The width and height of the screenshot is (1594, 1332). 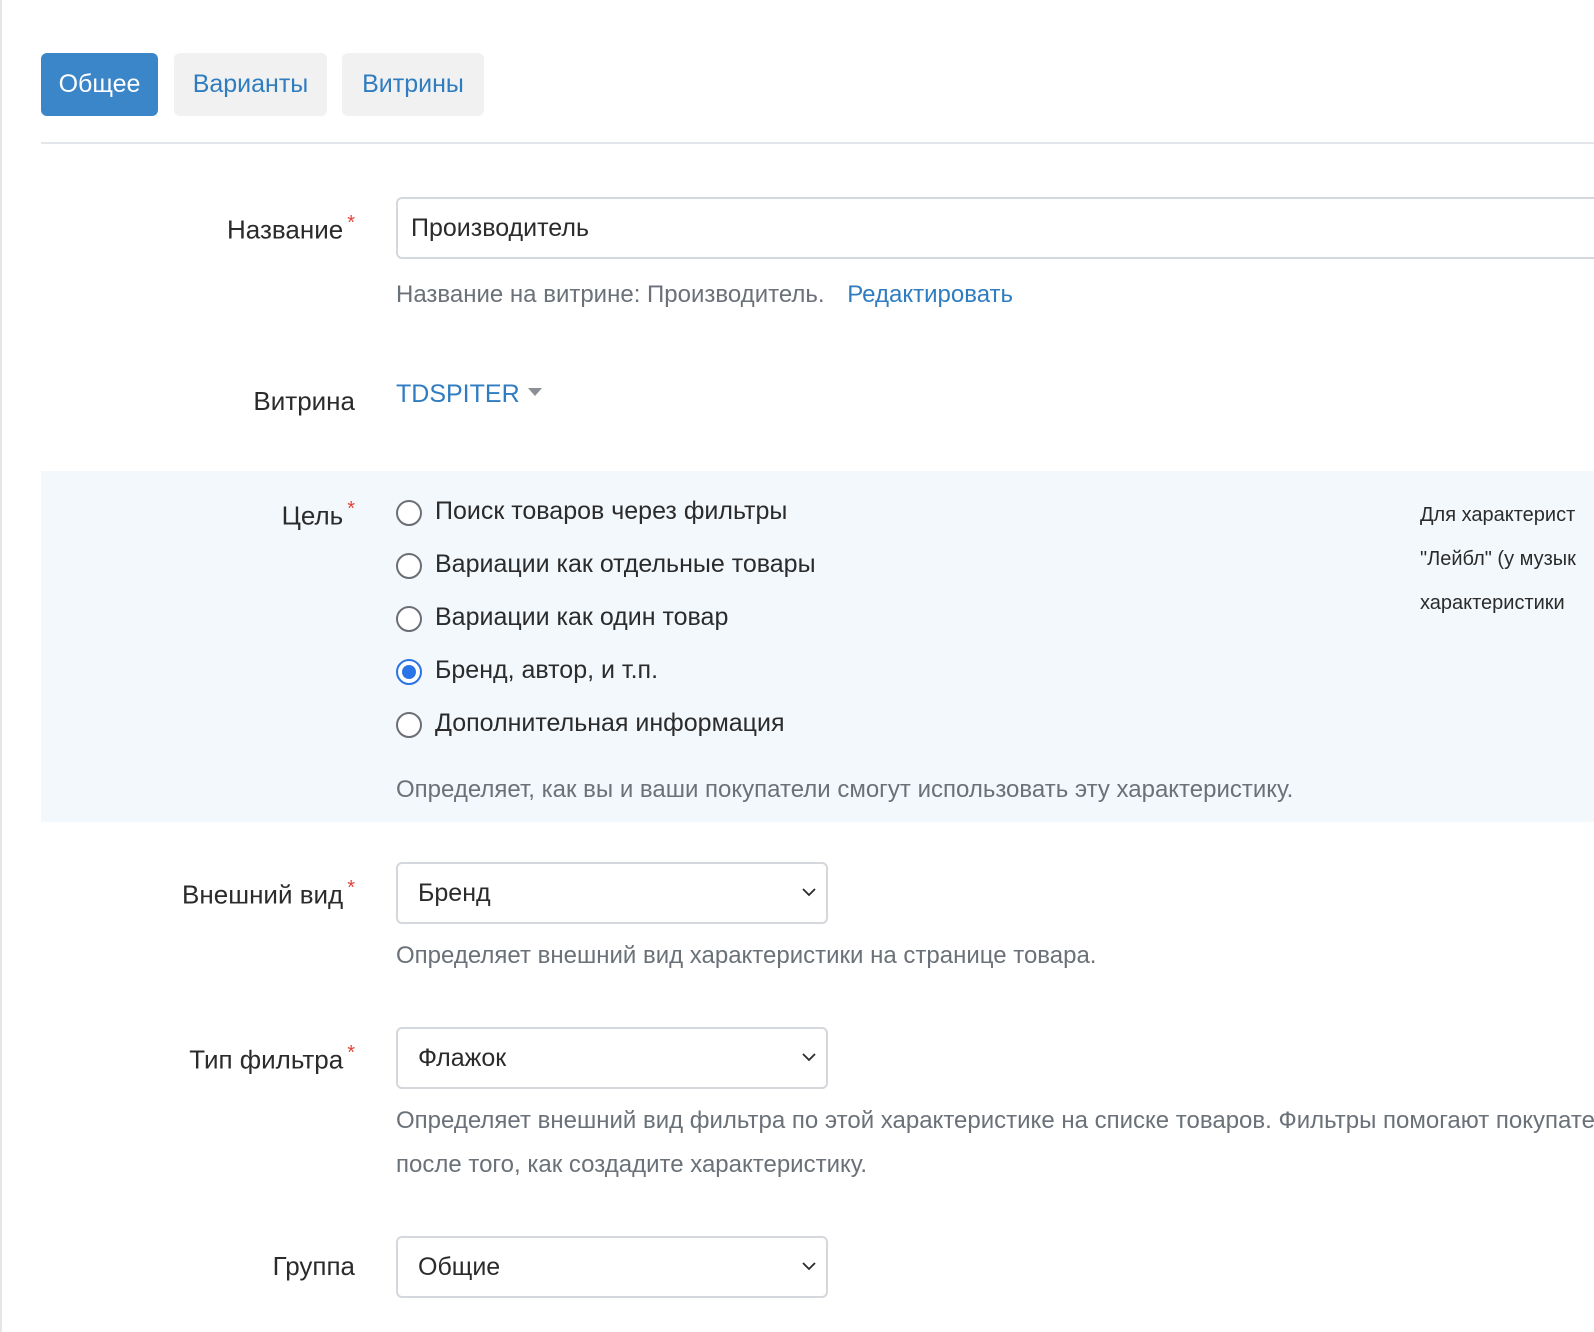 I want to click on filter-type-select-value: Флажок, so click(x=462, y=1058).